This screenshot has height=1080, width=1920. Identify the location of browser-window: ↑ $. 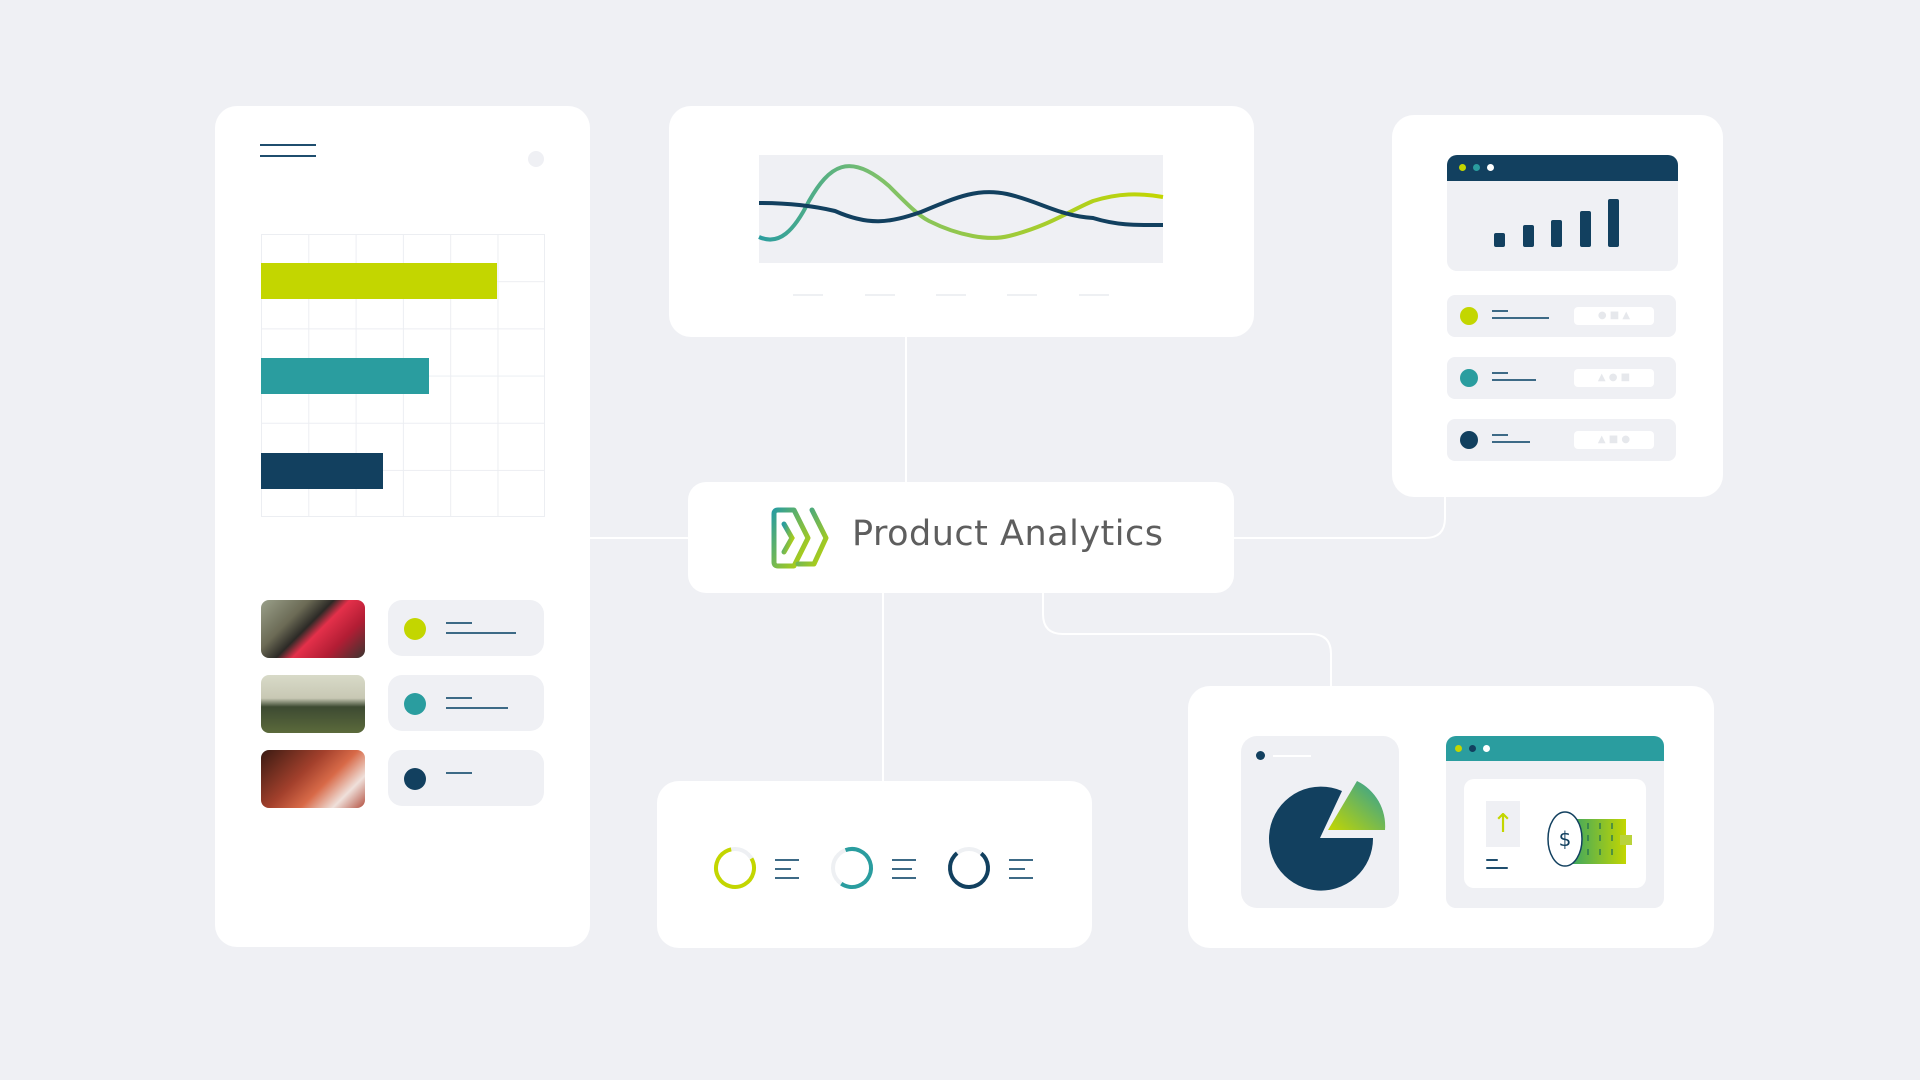
(1555, 822).